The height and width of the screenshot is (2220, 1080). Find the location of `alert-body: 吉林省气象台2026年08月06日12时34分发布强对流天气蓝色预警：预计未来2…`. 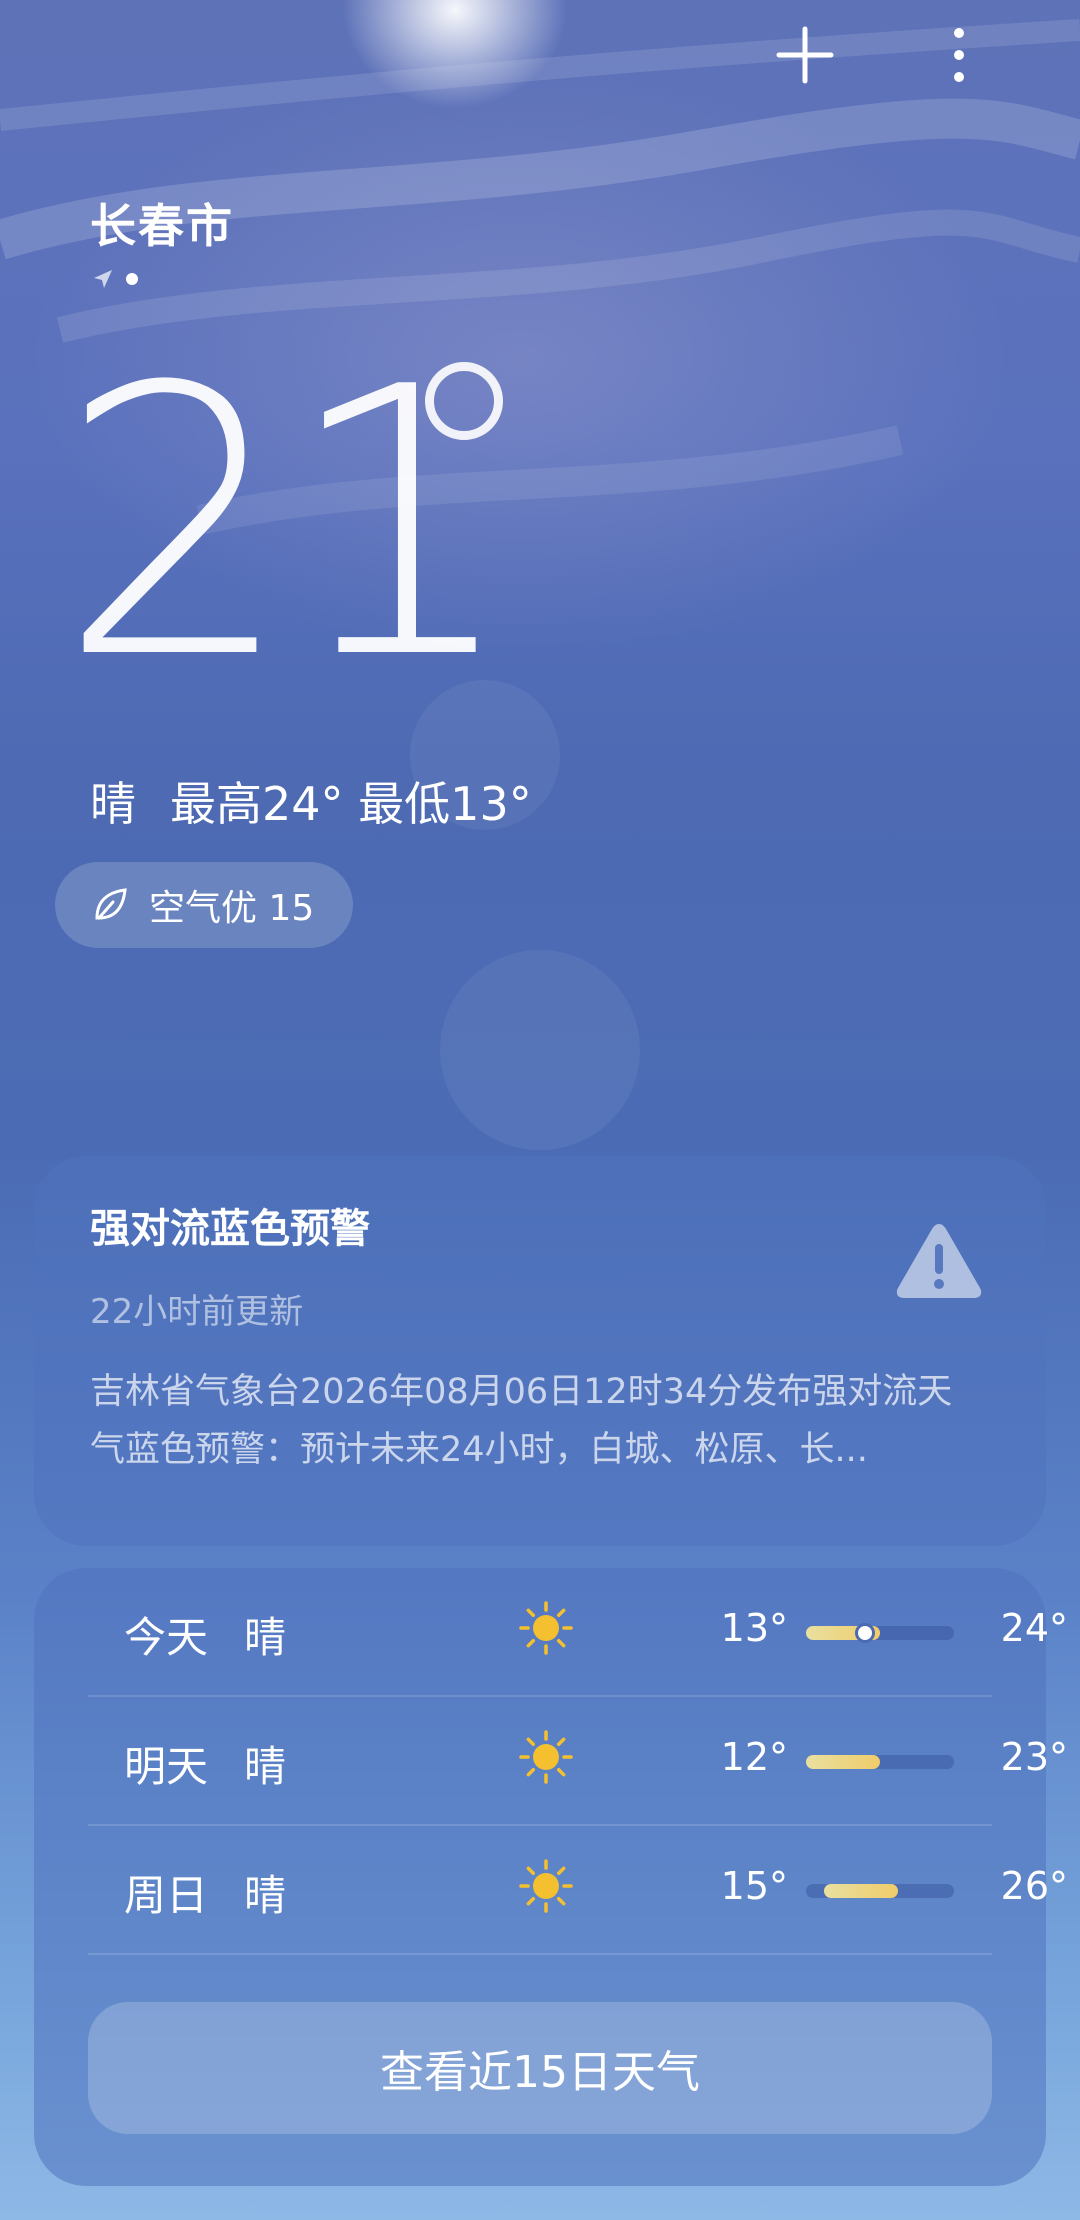

alert-body: 吉林省气象台2026年08月06日12时34分发布强对流天气蓝色预警：预计未来2… is located at coordinates (521, 1421).